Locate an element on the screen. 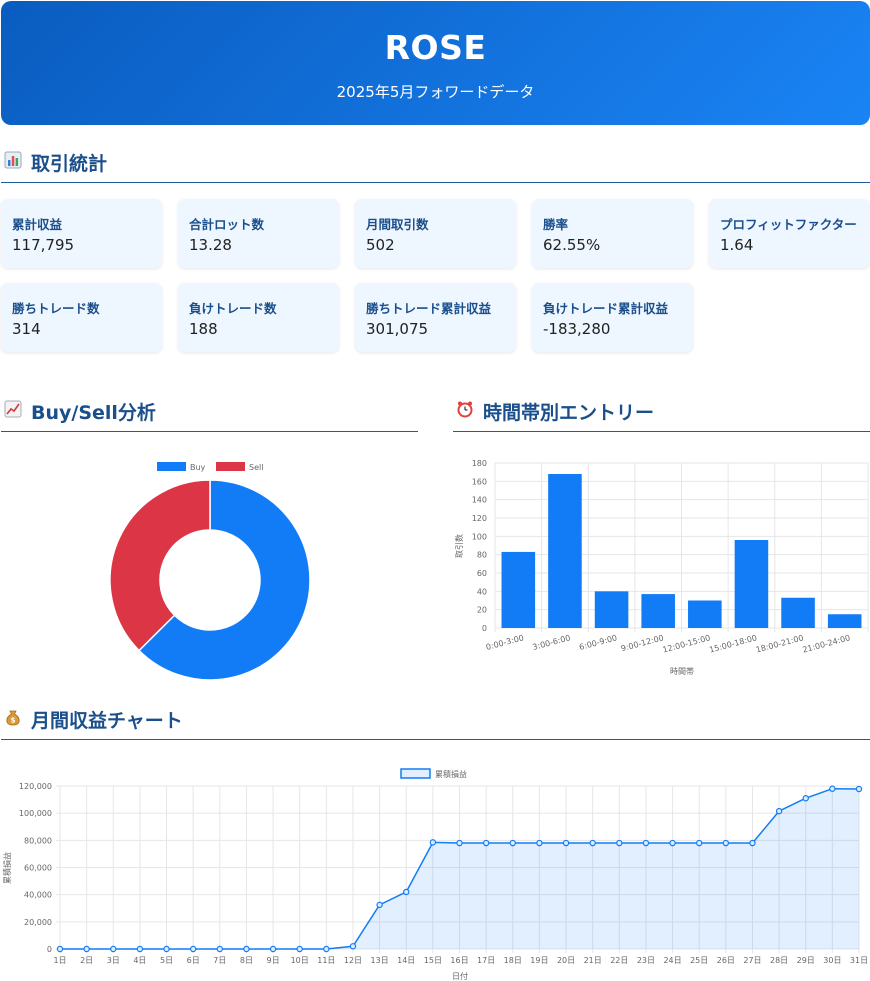 The image size is (870, 981). line-y-ticks: 0 20,000 40,000 60,000 80,000 100,000 120,000 is located at coordinates (35, 868).